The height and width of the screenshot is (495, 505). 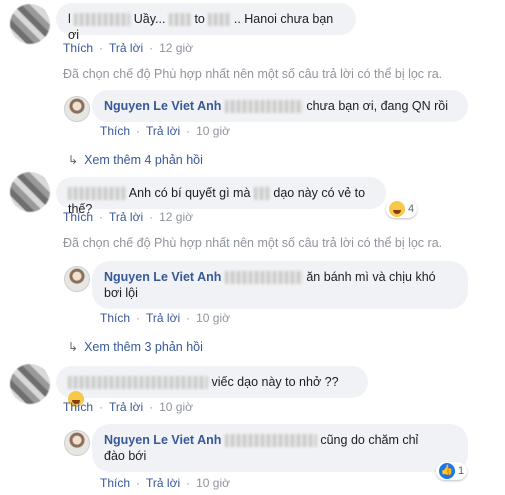 What do you see at coordinates (199, 19) in the screenshot?
I see `comment-text: to` at bounding box center [199, 19].